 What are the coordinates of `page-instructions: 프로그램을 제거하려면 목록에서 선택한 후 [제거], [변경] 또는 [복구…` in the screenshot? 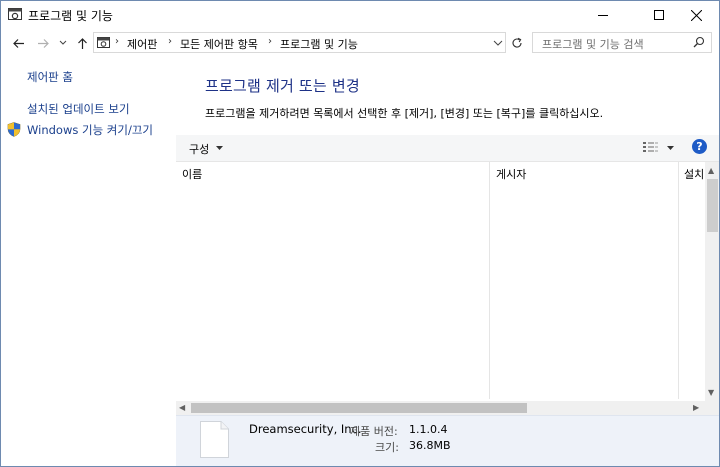 It's located at (404, 113).